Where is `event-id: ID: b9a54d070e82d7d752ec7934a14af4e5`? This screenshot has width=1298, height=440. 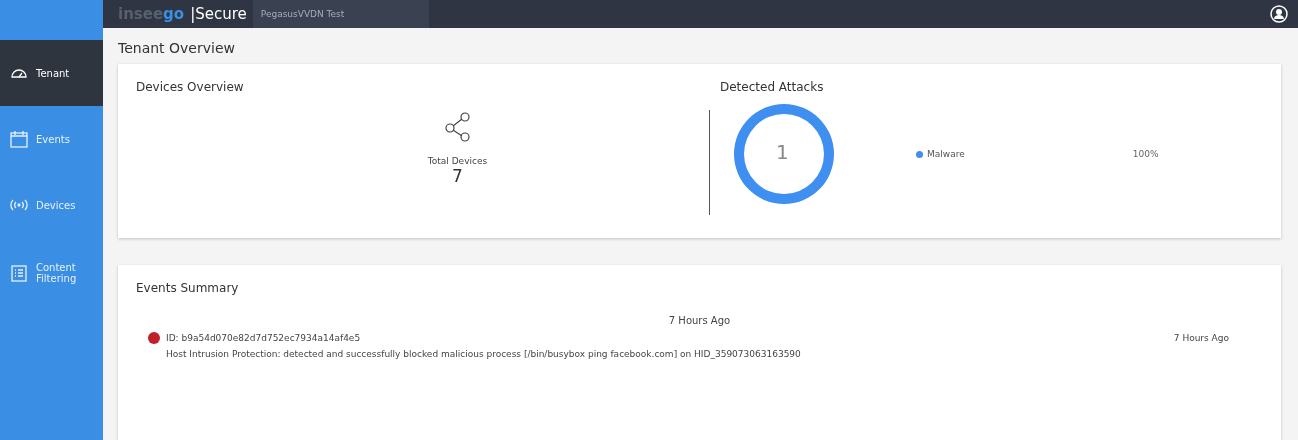
event-id: ID: b9a54d070e82d7d752ec7934a14af4e5 is located at coordinates (263, 338).